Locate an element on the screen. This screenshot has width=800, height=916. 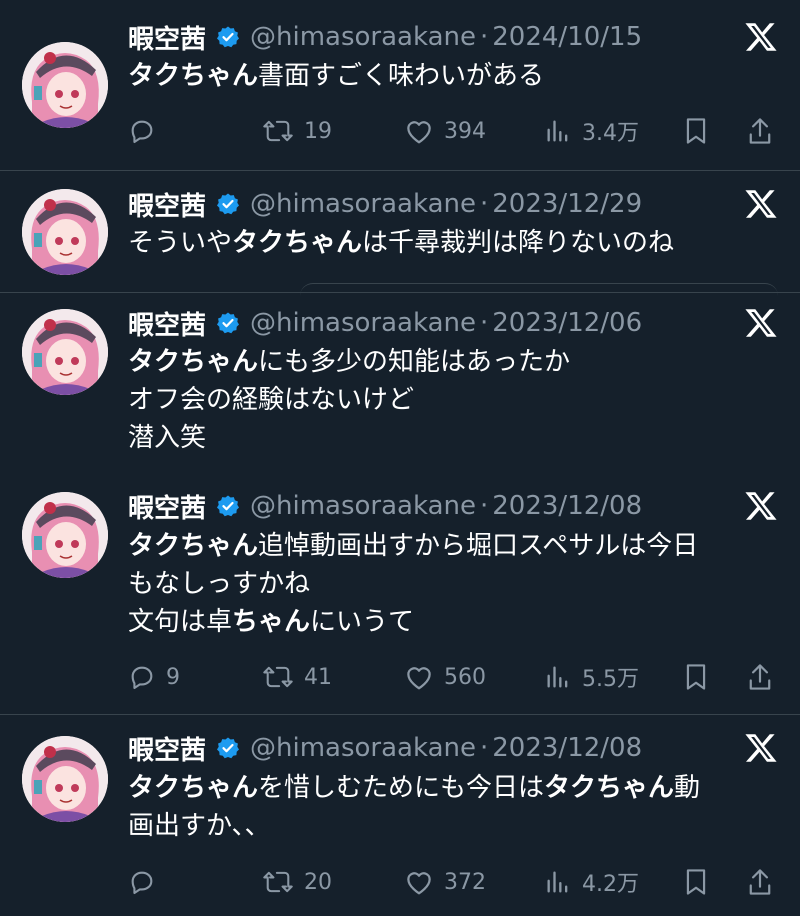
retweet-button: 41 is located at coordinates (297, 677).